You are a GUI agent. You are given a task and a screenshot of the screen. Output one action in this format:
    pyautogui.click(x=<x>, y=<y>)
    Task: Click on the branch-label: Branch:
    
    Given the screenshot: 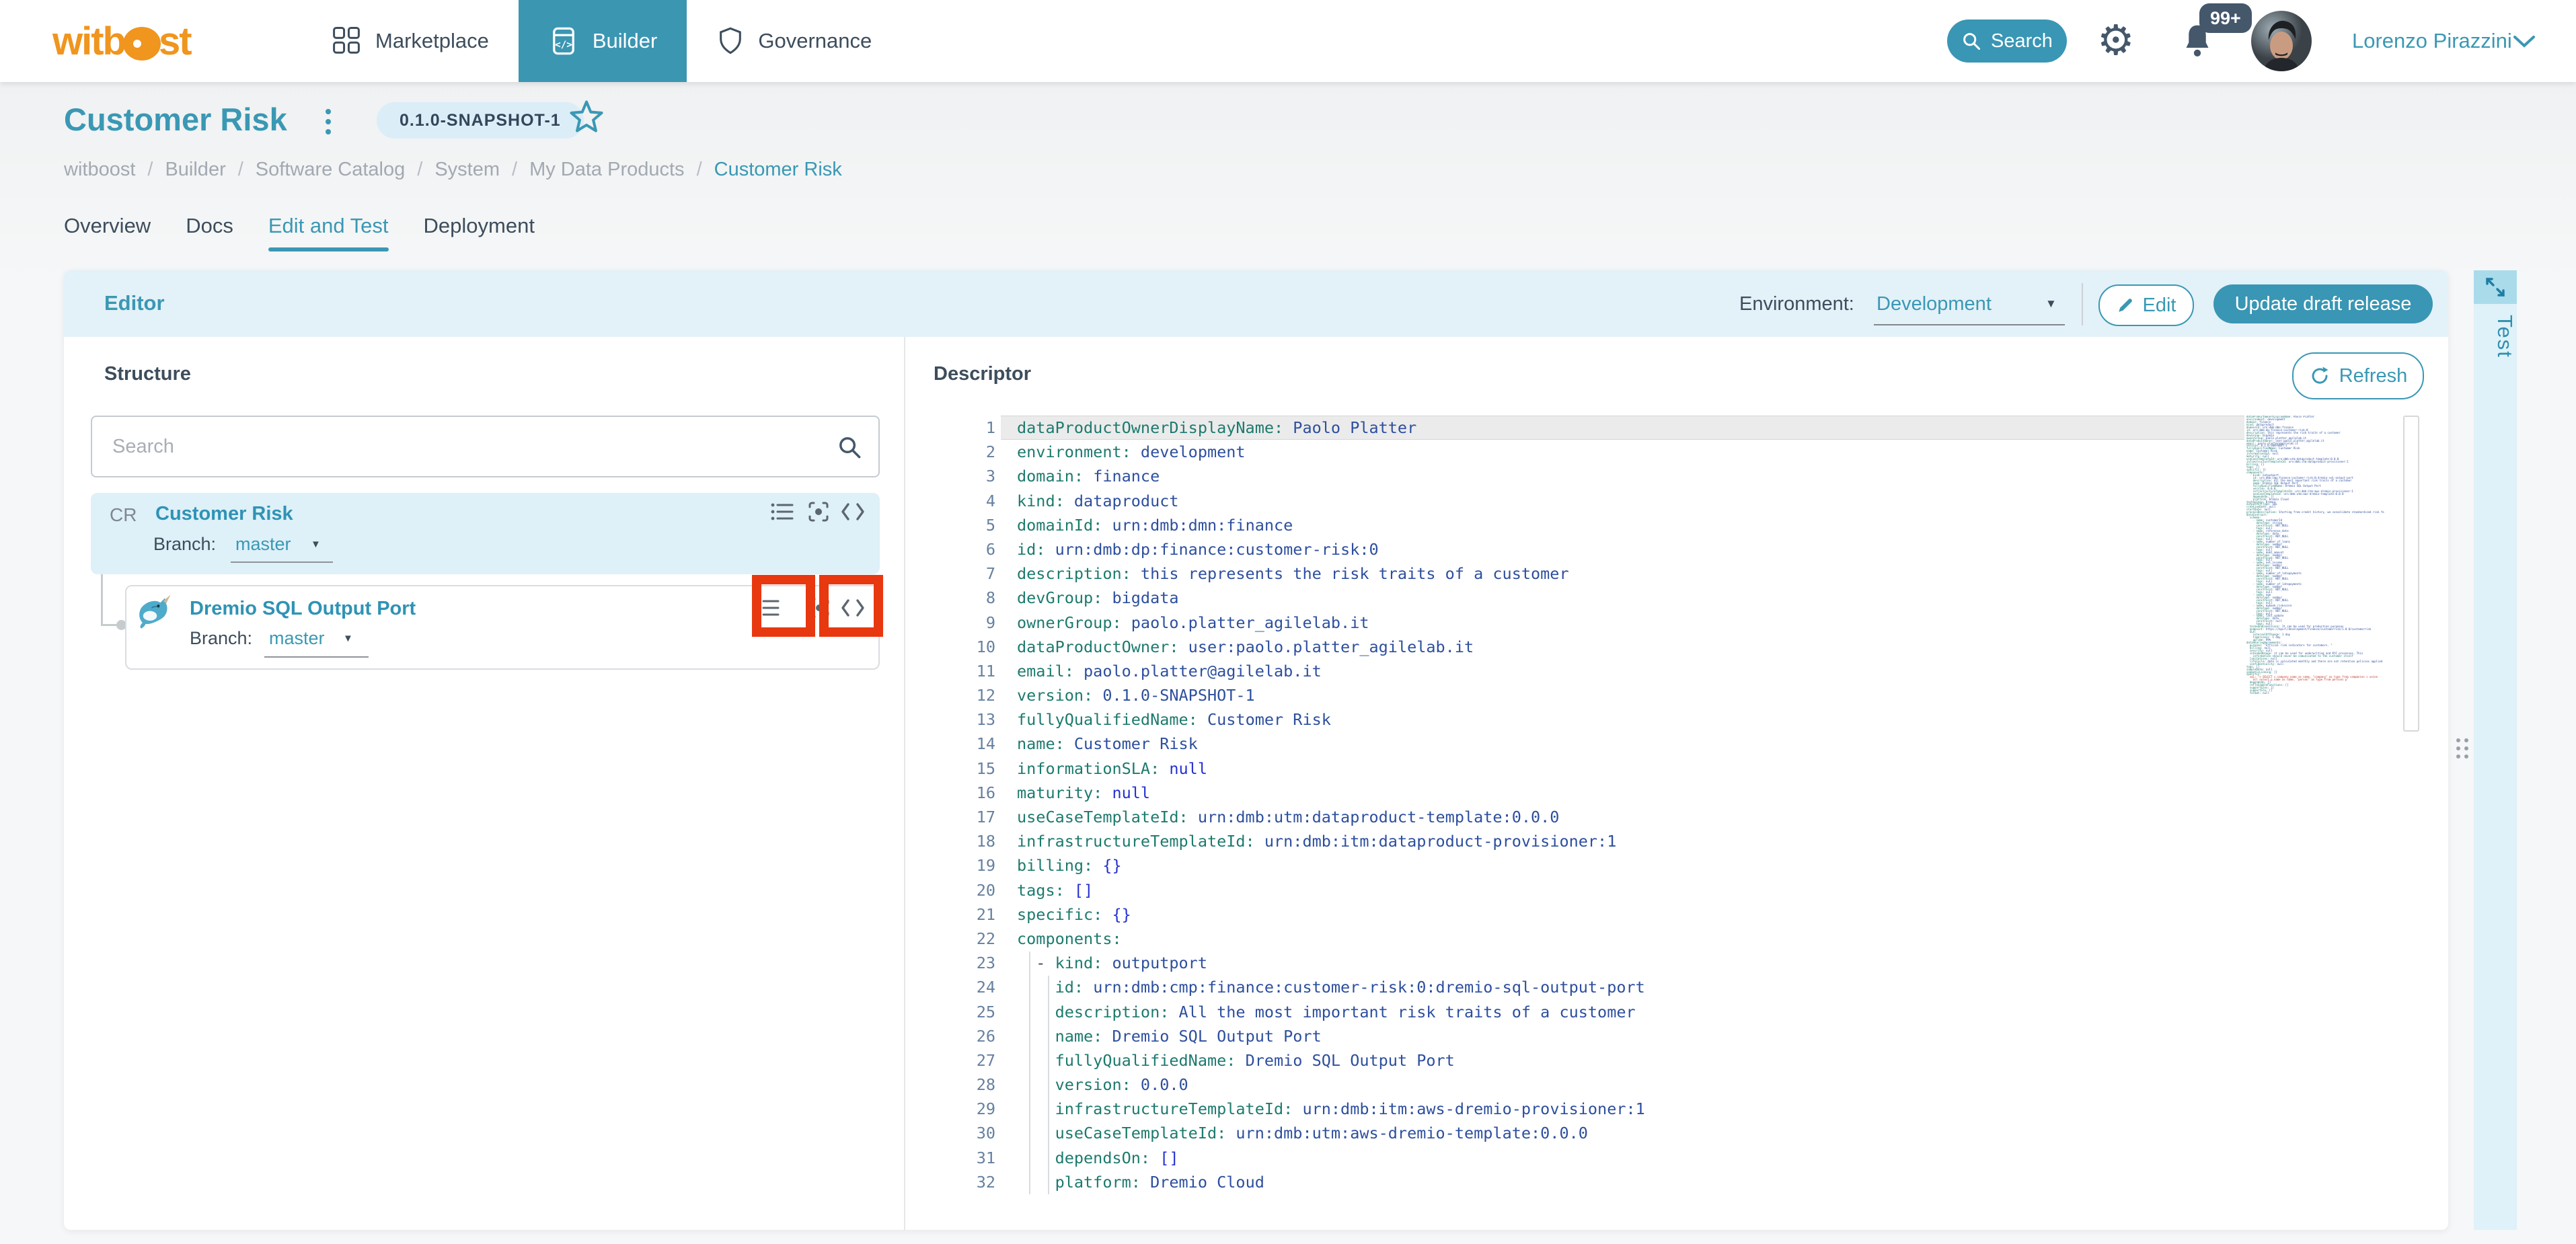 What is the action you would take?
    pyautogui.click(x=185, y=544)
    